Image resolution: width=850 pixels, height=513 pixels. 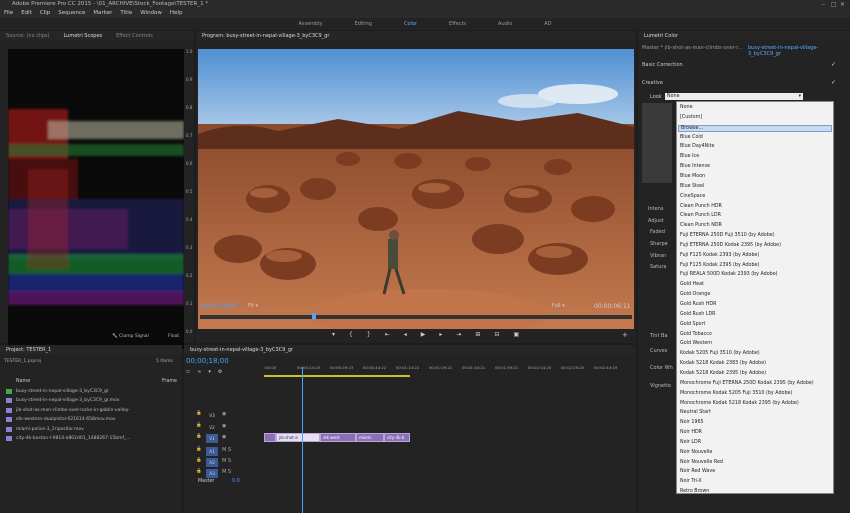 I want to click on look-select: None ▾, so click(x=734, y=96).